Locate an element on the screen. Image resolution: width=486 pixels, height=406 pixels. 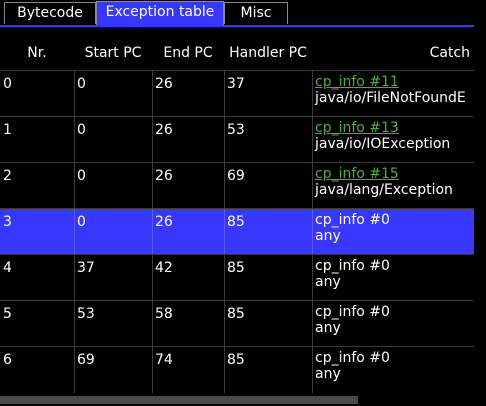
cell-nr: 1 is located at coordinates (7, 130).